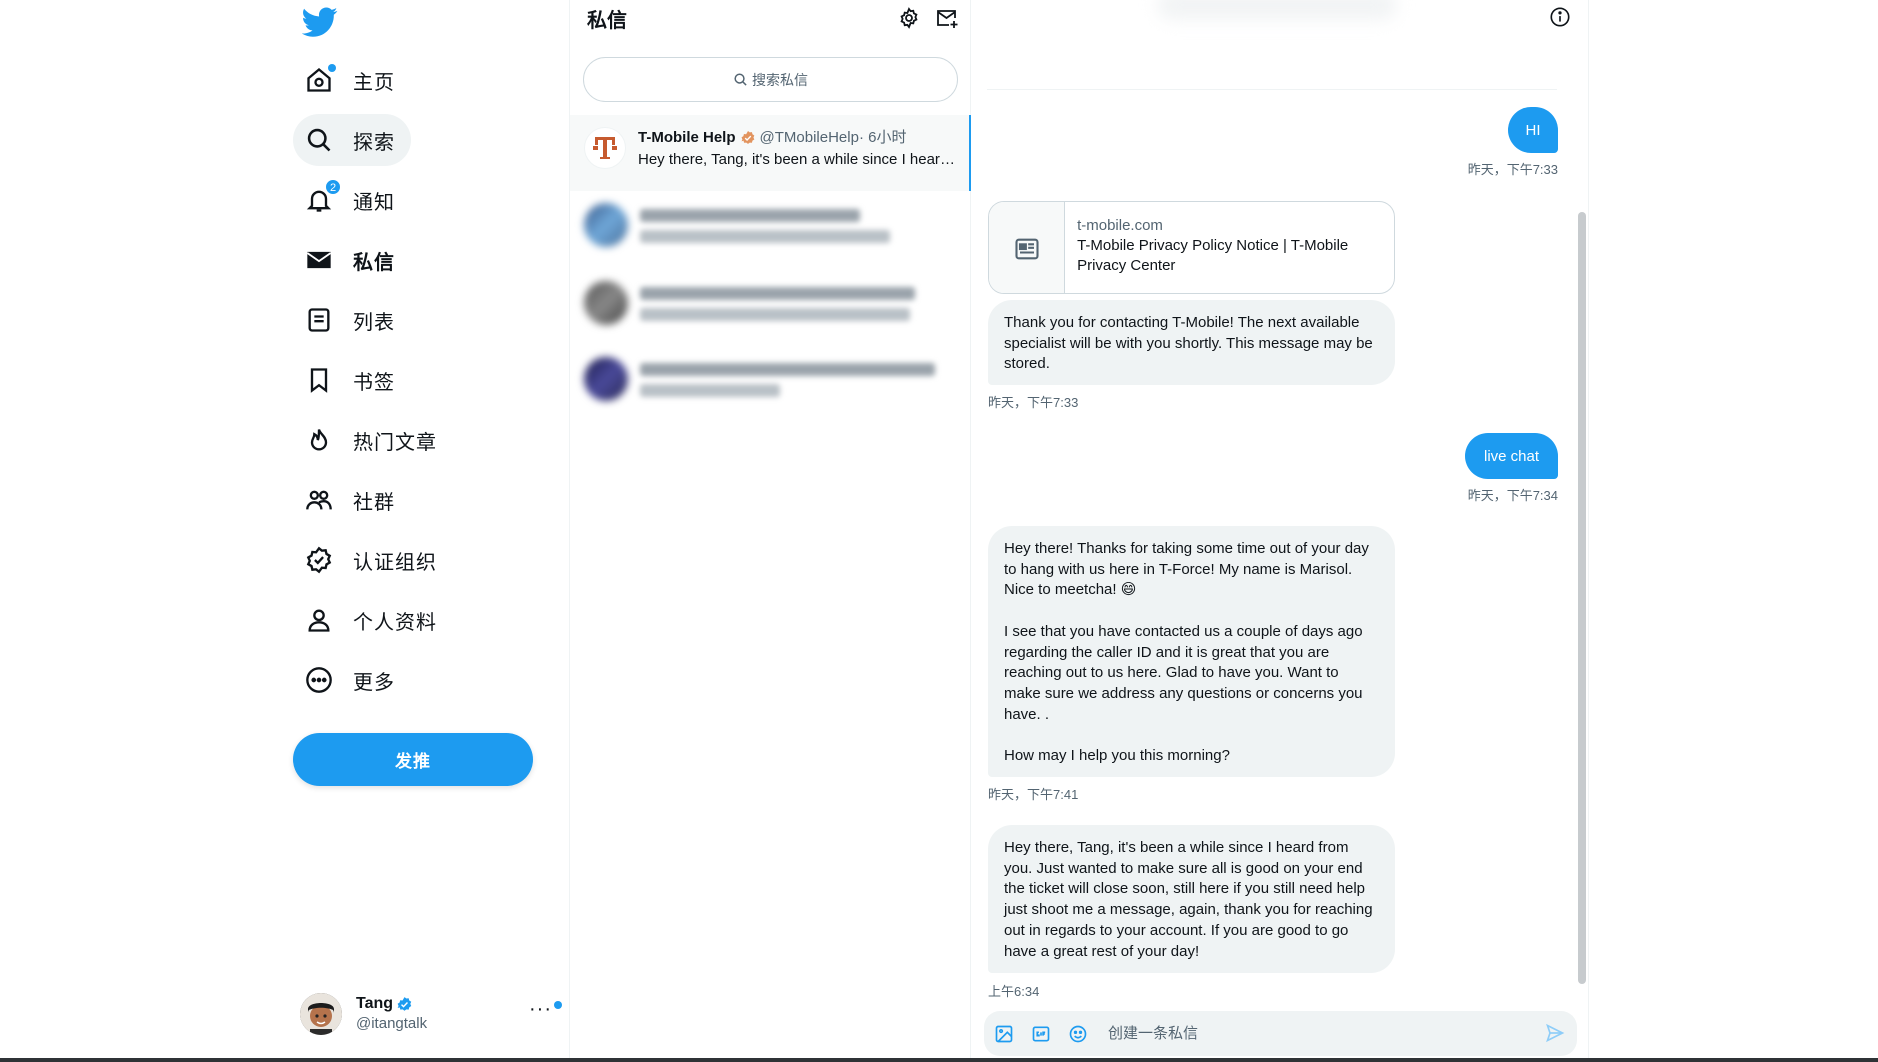 The width and height of the screenshot is (1878, 1062). I want to click on blurred-header, so click(1277, 10).